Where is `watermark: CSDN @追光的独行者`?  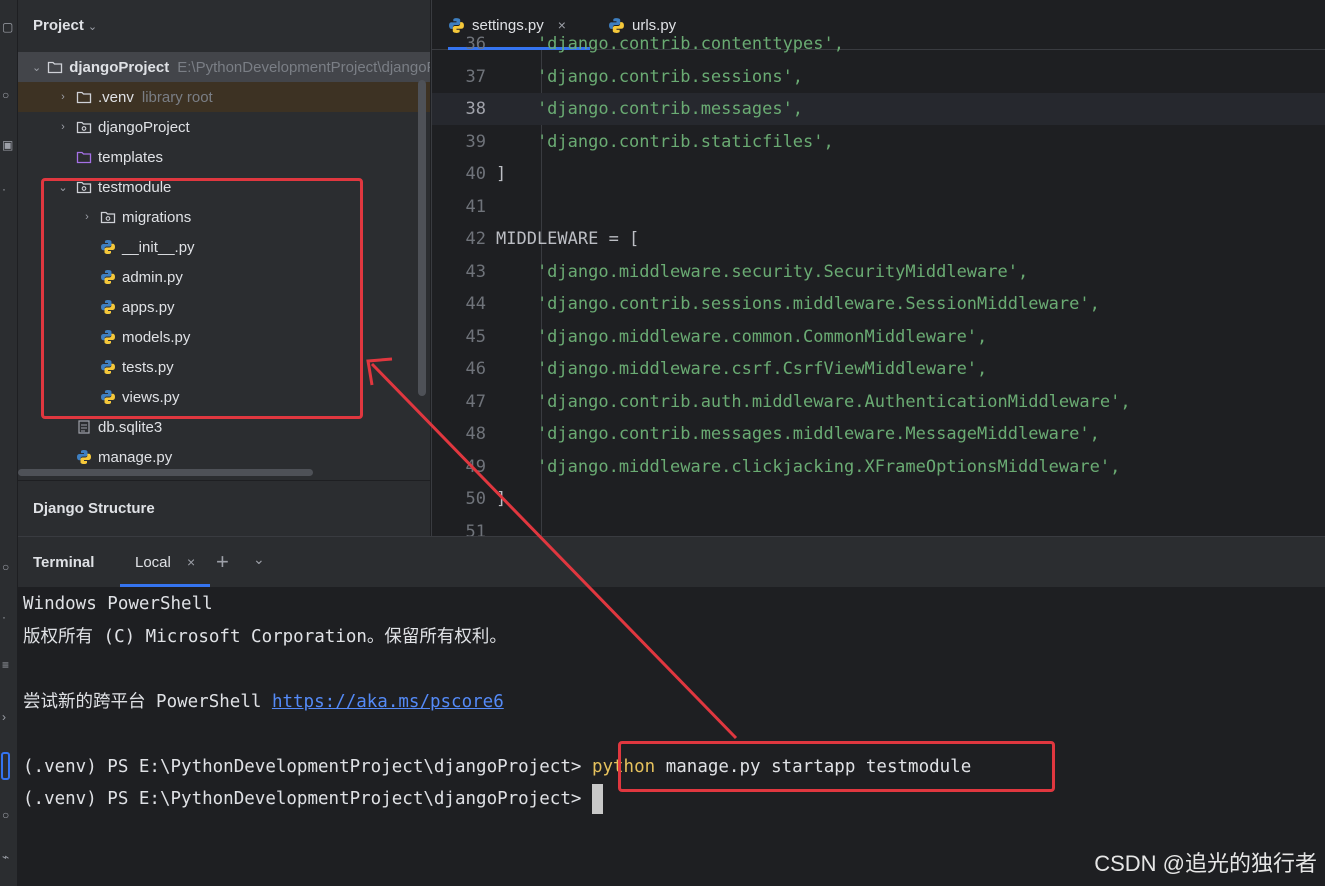
watermark: CSDN @追光的独行者 is located at coordinates (1205, 863).